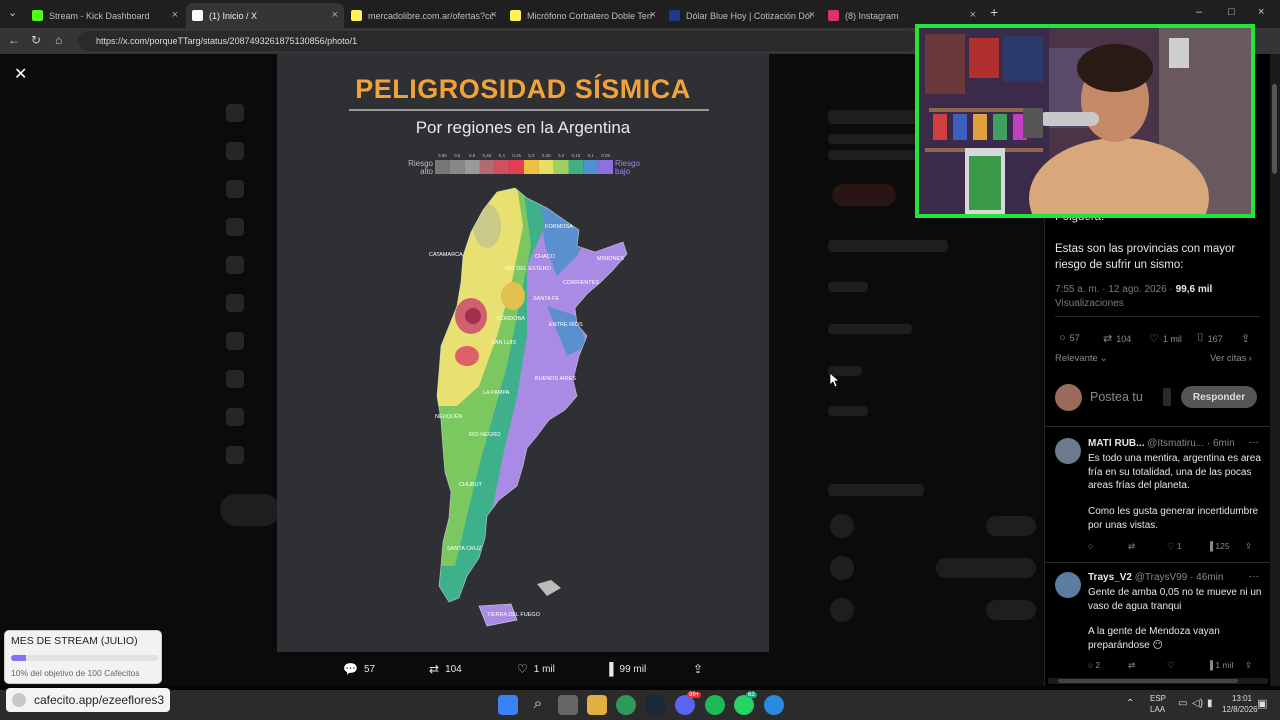 This screenshot has height=720, width=1280. Describe the element at coordinates (265, 15) in the screenshot. I see `tab-x: (1) Inicio / X ×` at that location.